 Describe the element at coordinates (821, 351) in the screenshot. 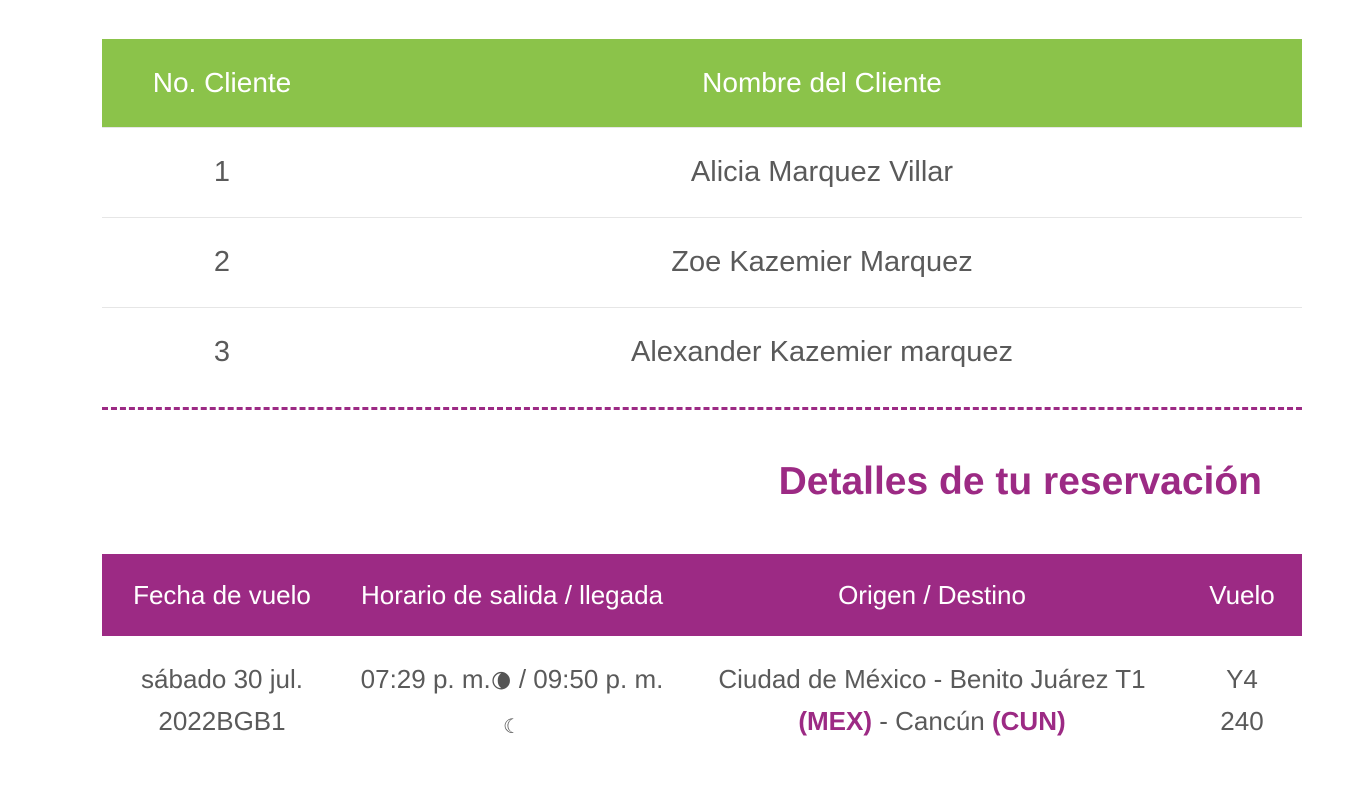

I see `client-name: Alexander Kazemier marquez` at that location.